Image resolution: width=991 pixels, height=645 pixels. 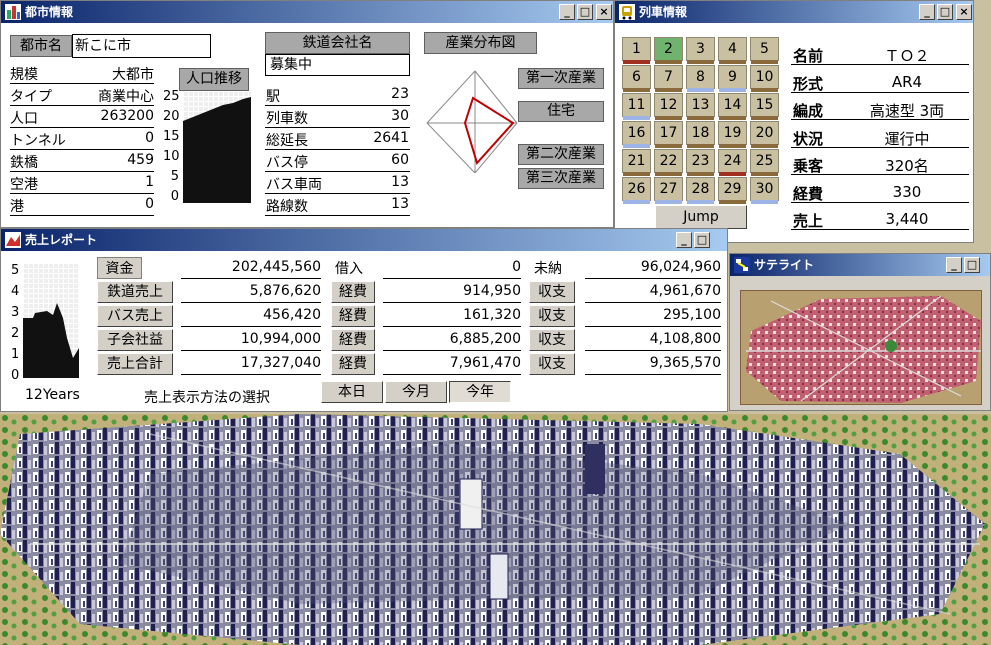 What do you see at coordinates (141, 46) in the screenshot?
I see `city-name-field: 新こに市` at bounding box center [141, 46].